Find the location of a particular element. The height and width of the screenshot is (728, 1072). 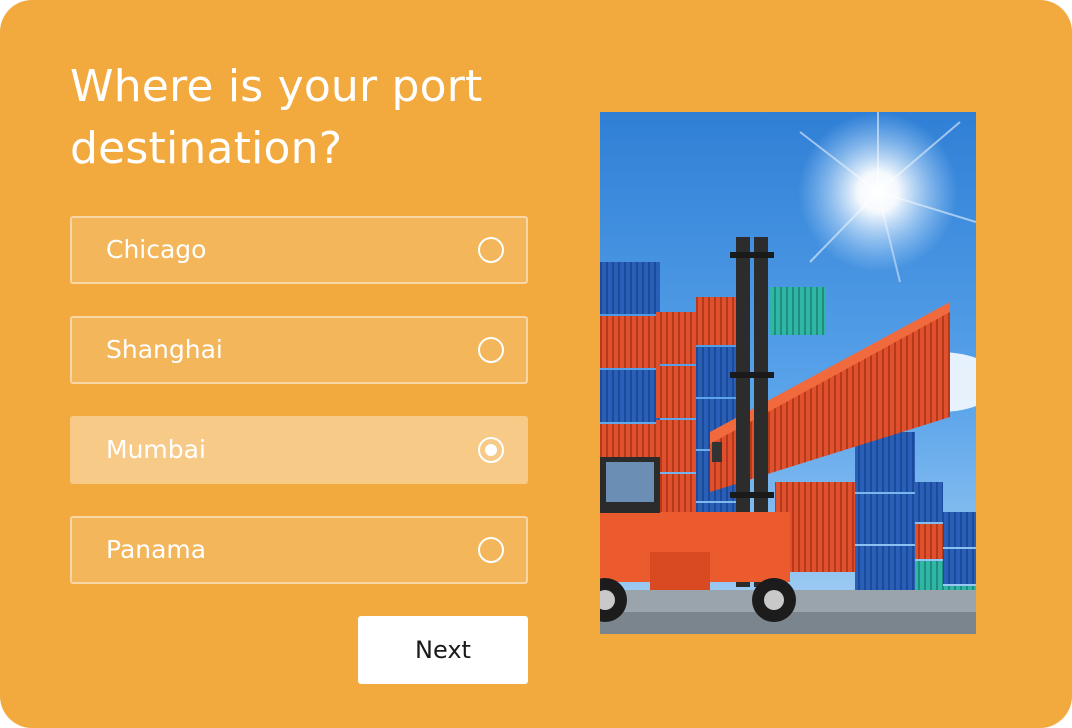

option-label: Mumbai is located at coordinates (156, 449).